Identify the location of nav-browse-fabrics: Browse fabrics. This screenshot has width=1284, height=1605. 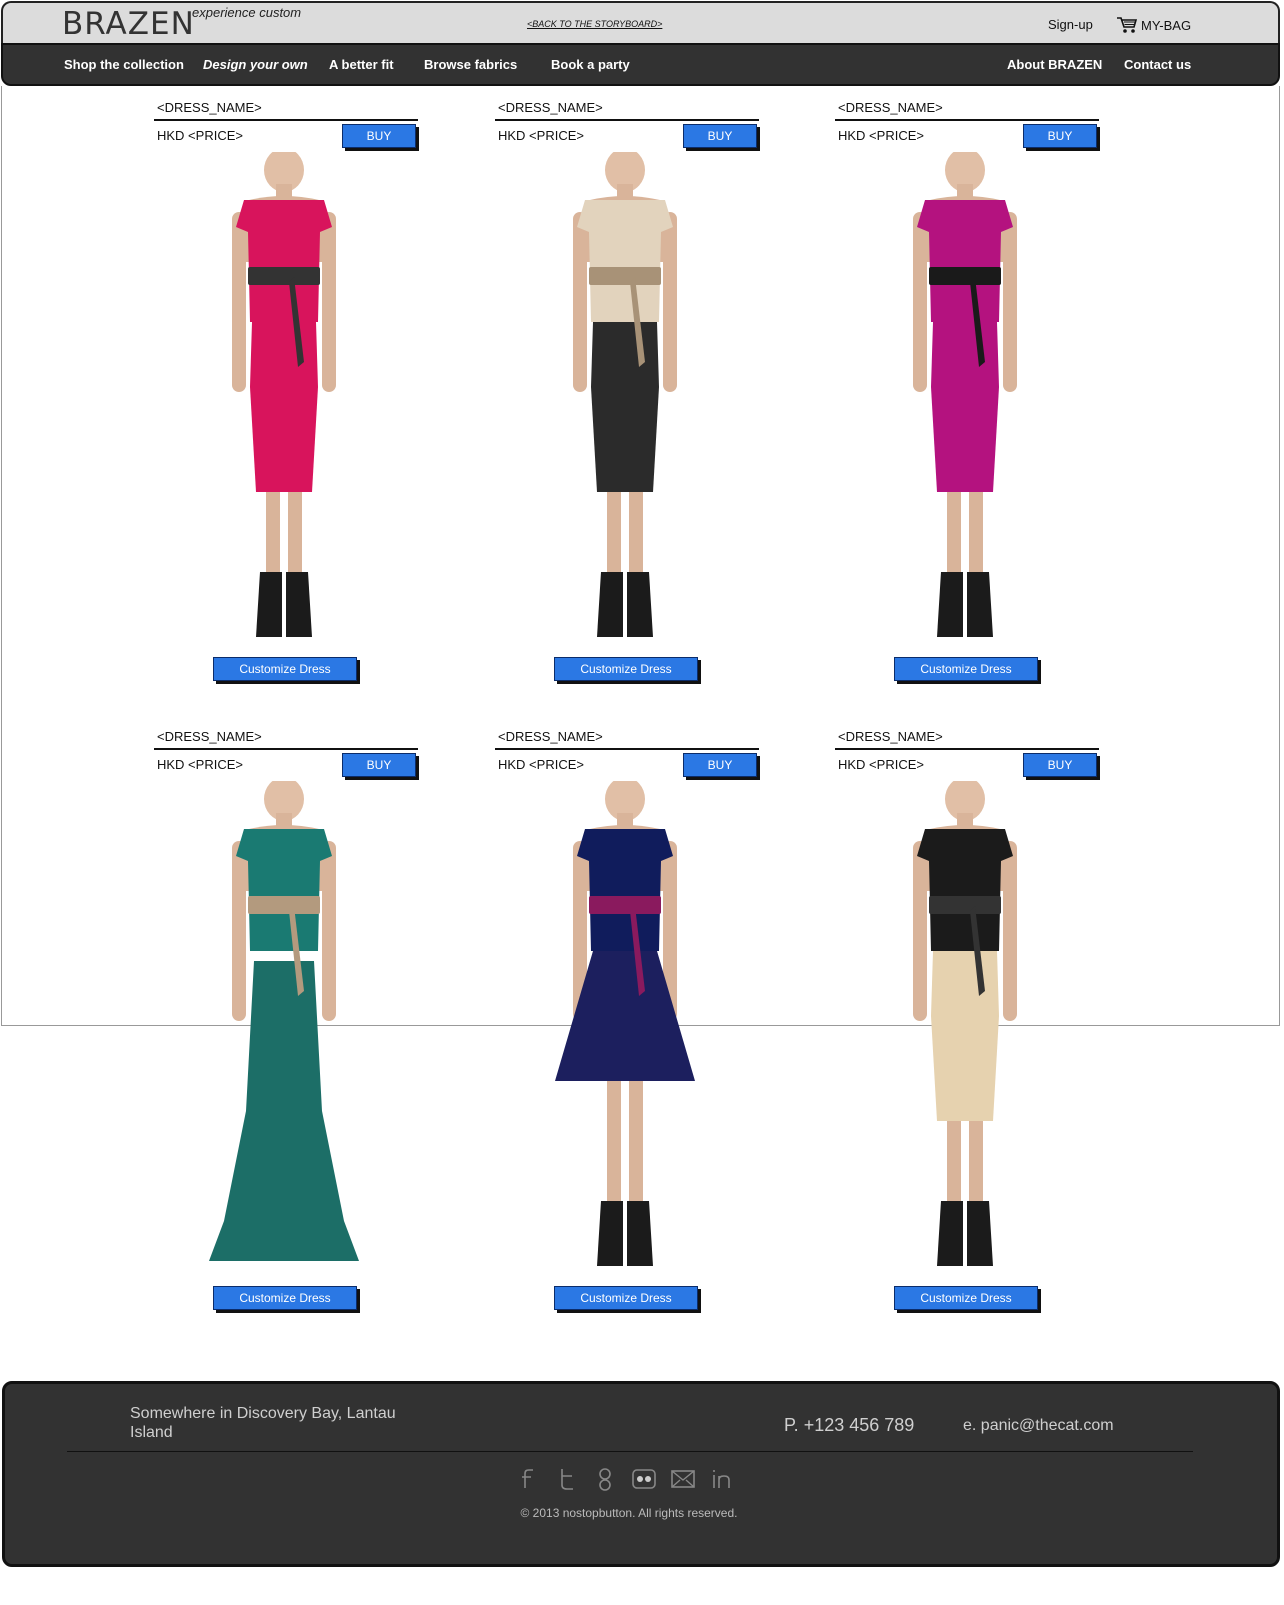
(470, 64).